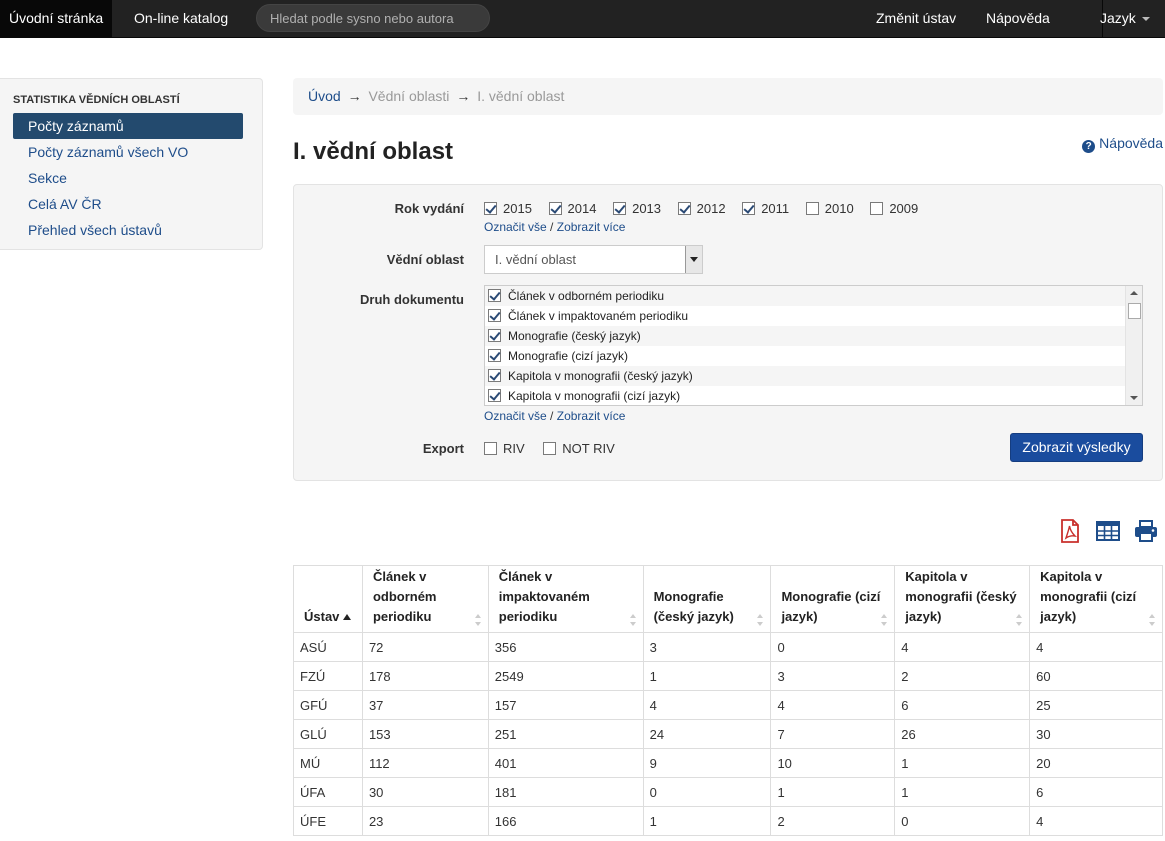 This screenshot has width=1165, height=841. Describe the element at coordinates (1076, 447) in the screenshot. I see `show-results-button: Zobrazit výsledky` at that location.